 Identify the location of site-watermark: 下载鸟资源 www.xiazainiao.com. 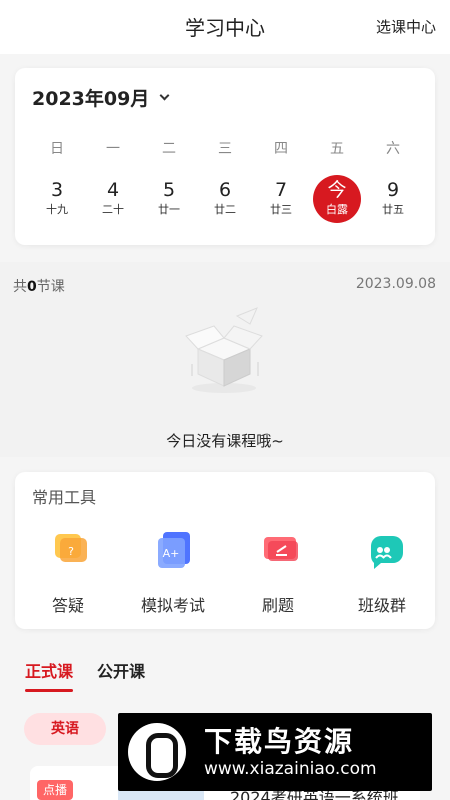
(275, 752).